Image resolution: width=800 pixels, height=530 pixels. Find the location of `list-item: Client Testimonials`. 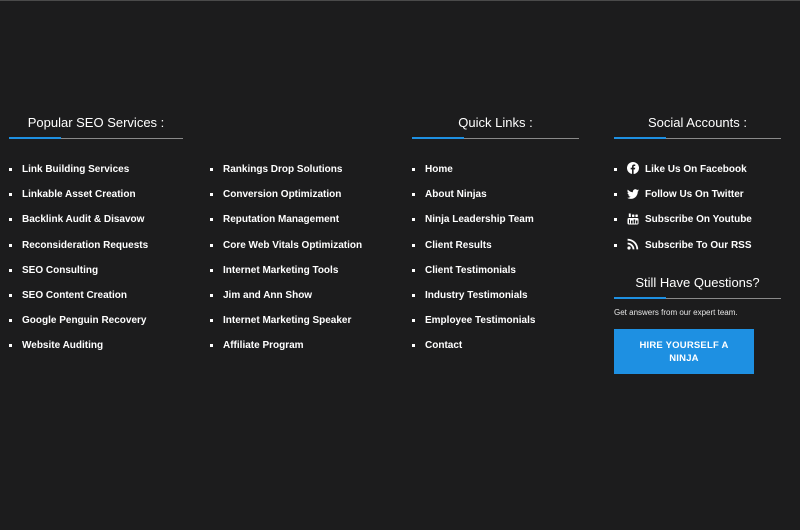

list-item: Client Testimonials is located at coordinates (502, 270).